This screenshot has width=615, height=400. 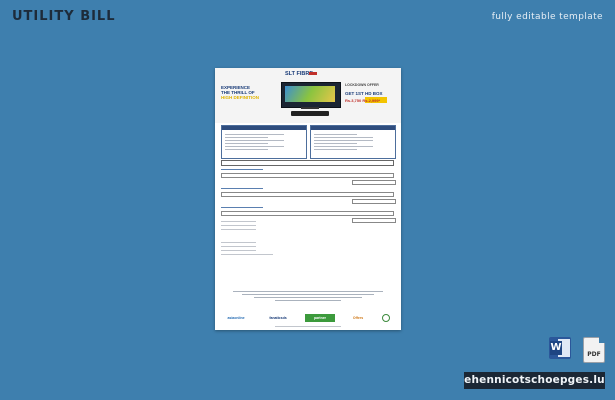 I want to click on charges-table, so click(x=308, y=192).